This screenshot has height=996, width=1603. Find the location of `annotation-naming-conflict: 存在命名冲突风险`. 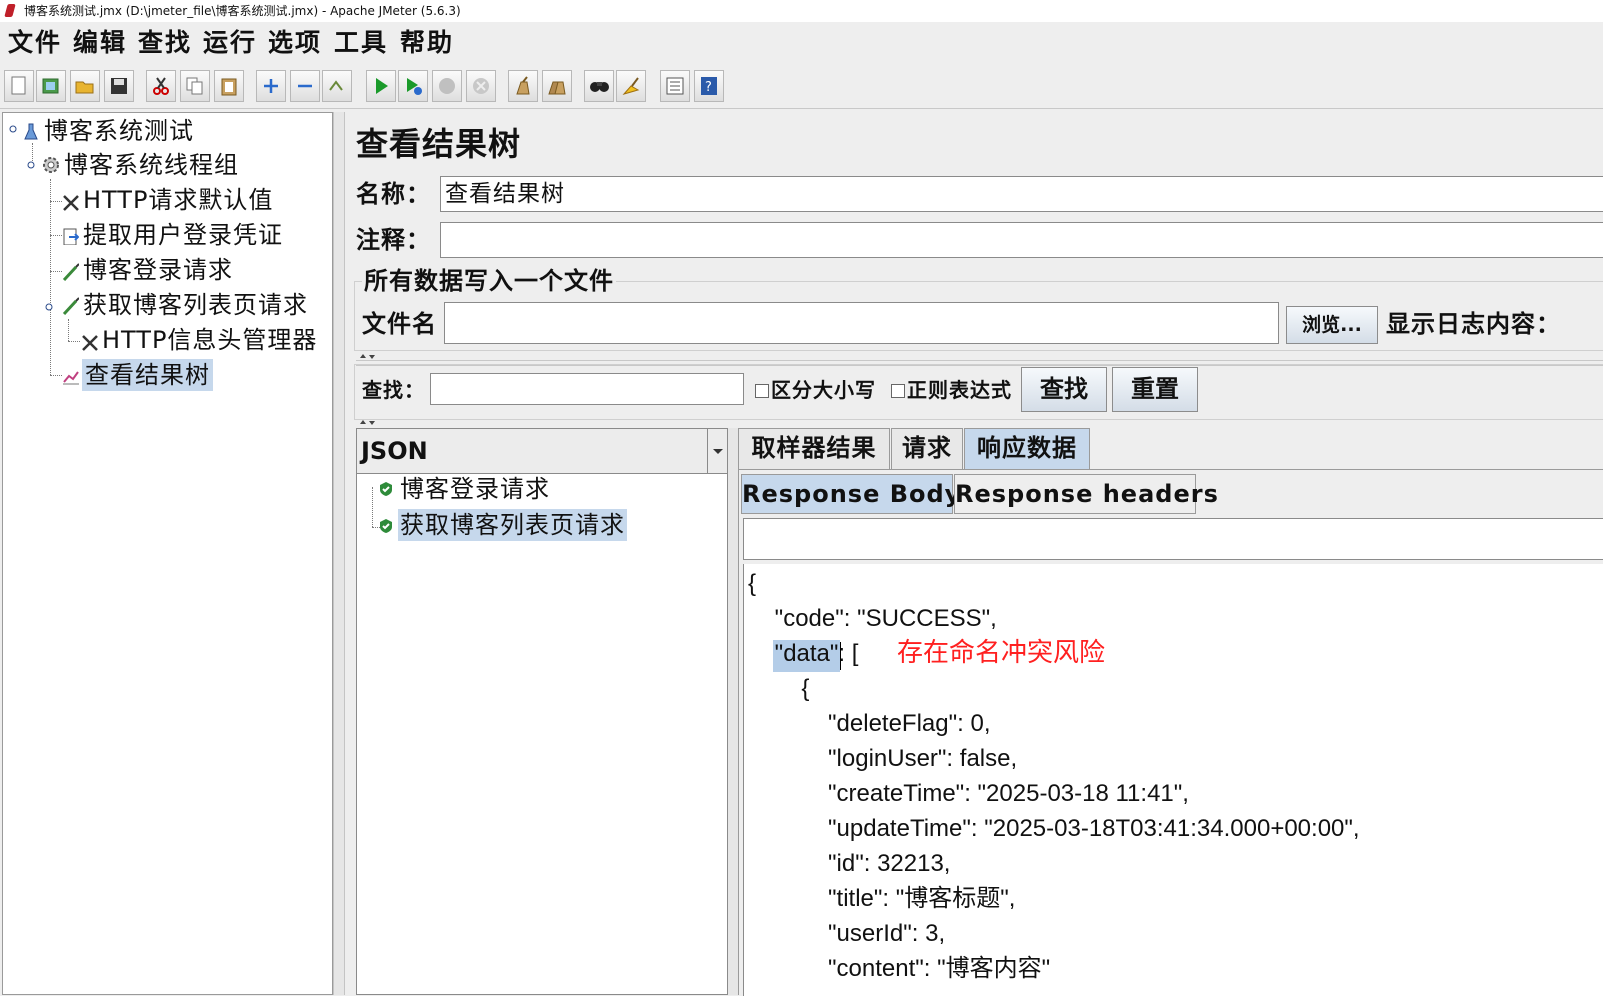

annotation-naming-conflict: 存在命名冲突风险 is located at coordinates (1001, 653).